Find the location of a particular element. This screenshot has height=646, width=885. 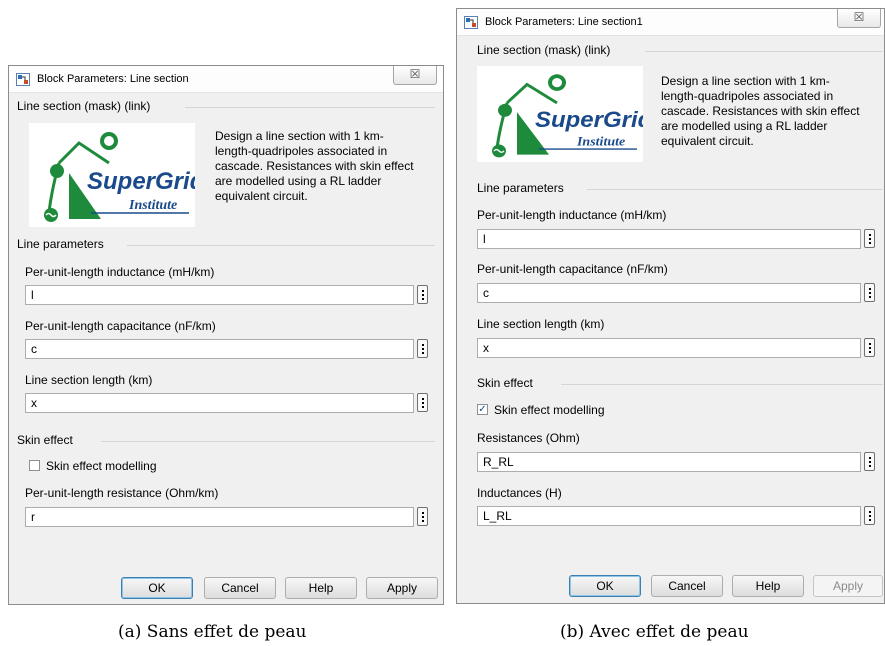

resistances-label: Resistances (Ohm) is located at coordinates (528, 438).